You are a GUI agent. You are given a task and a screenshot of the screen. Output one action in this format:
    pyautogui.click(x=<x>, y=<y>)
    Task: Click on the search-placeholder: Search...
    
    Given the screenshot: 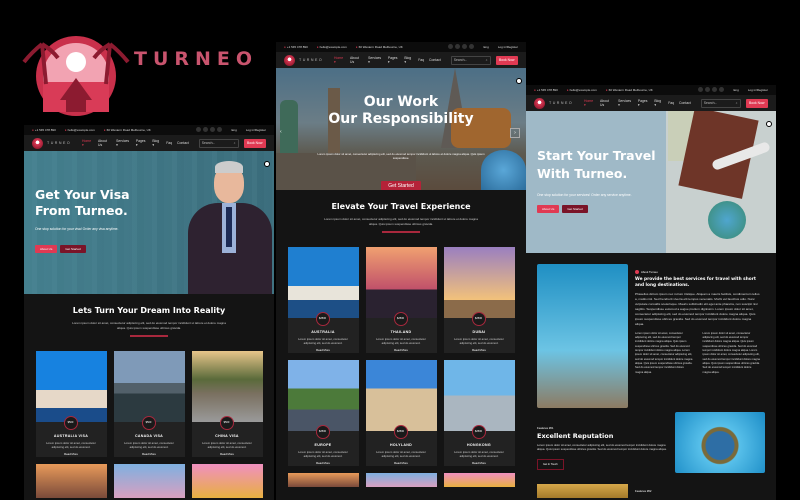 What is the action you would take?
    pyautogui.click(x=460, y=60)
    